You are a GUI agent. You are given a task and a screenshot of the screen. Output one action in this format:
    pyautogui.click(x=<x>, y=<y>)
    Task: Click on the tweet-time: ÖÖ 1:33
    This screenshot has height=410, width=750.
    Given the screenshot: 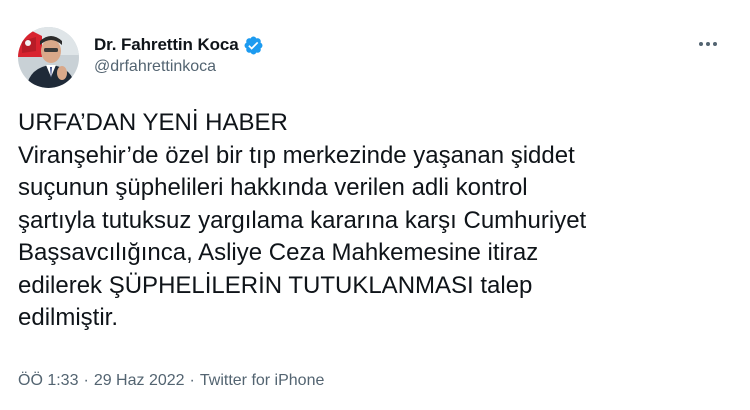 What is the action you would take?
    pyautogui.click(x=48, y=381)
    